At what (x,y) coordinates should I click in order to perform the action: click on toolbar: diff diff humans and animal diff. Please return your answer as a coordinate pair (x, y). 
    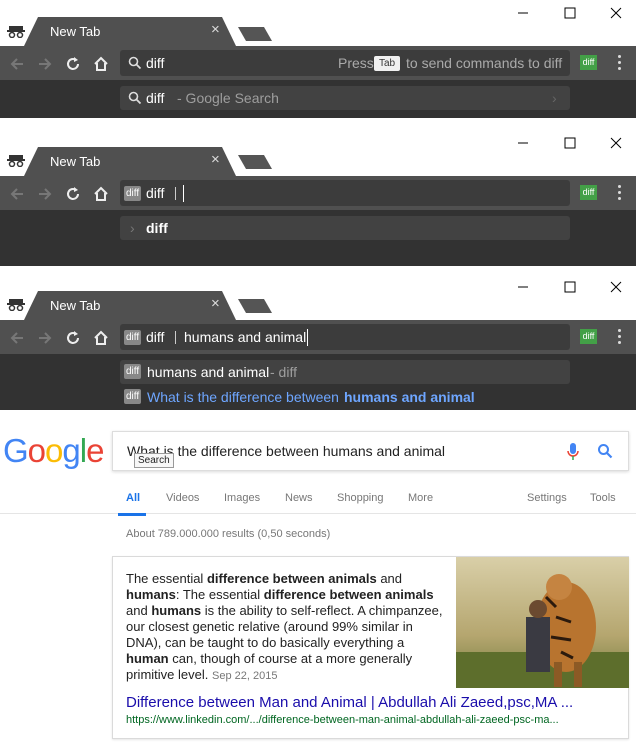
    Looking at the image, I should click on (318, 337).